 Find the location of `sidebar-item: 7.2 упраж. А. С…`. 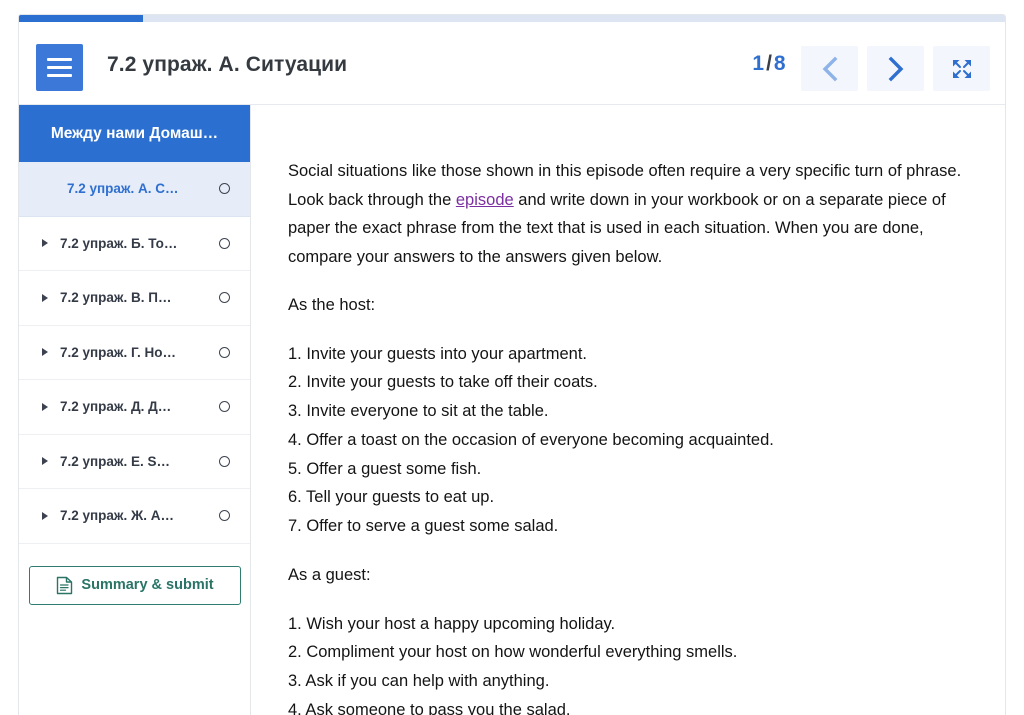

sidebar-item: 7.2 упраж. А. С… is located at coordinates (134, 189).